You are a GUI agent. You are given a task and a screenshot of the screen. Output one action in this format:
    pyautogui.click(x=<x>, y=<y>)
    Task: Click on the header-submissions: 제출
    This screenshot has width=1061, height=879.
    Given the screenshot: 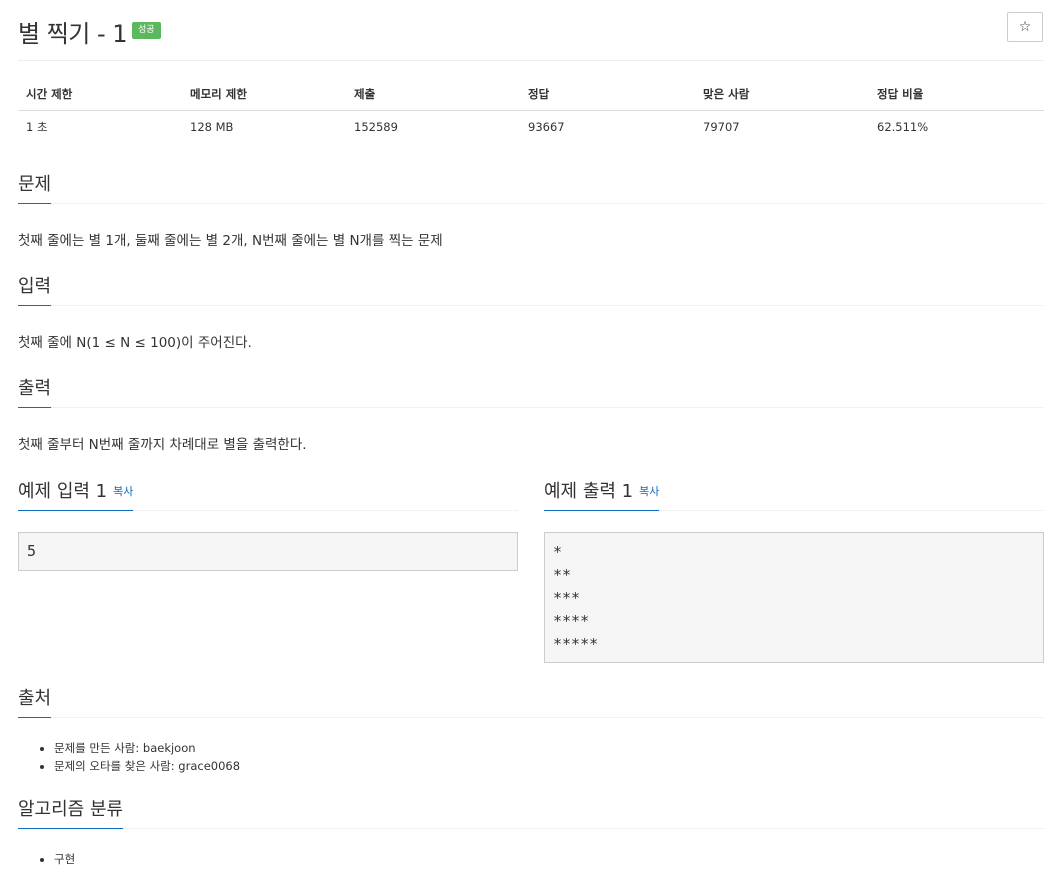 What is the action you would take?
    pyautogui.click(x=433, y=95)
    